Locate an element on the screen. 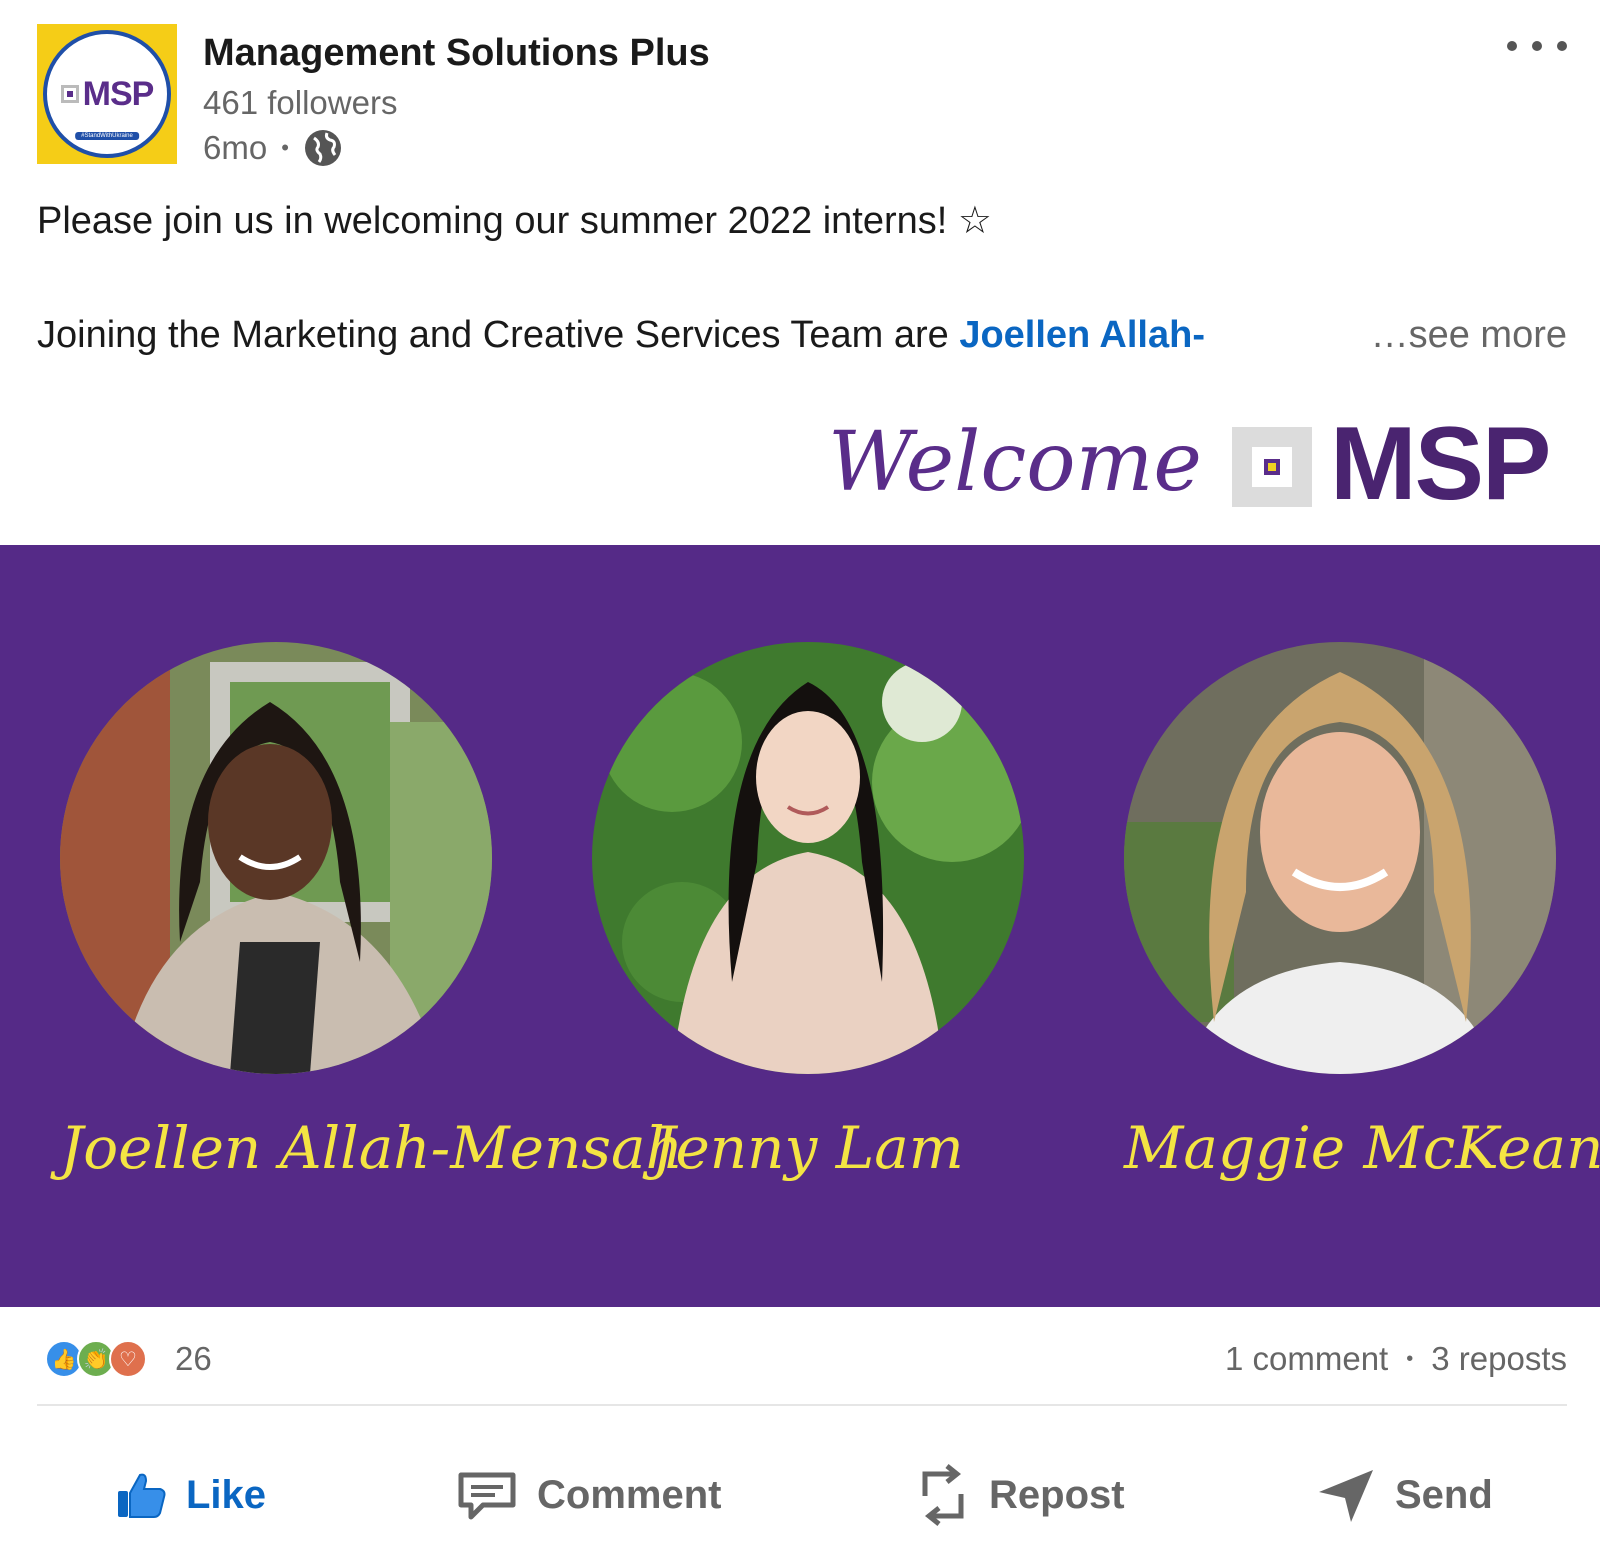 The height and width of the screenshot is (1543, 1600). reactions-summary: 👍 👏 ♡ 26 is located at coordinates (128, 1360).